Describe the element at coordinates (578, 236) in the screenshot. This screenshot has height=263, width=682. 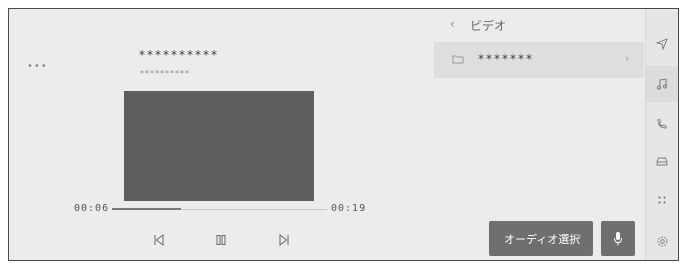
I see `audio-select-indicator: =` at that location.